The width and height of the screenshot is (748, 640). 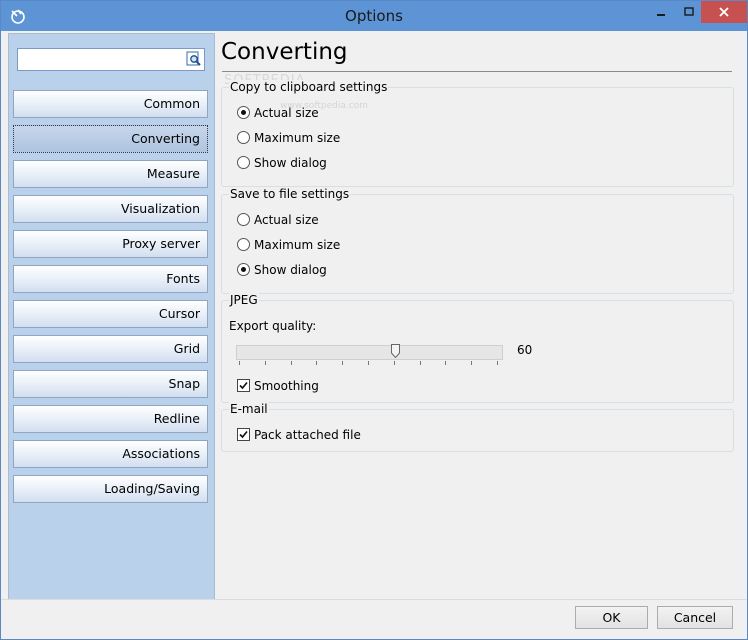 What do you see at coordinates (395, 351) in the screenshot?
I see `slider-thumb` at bounding box center [395, 351].